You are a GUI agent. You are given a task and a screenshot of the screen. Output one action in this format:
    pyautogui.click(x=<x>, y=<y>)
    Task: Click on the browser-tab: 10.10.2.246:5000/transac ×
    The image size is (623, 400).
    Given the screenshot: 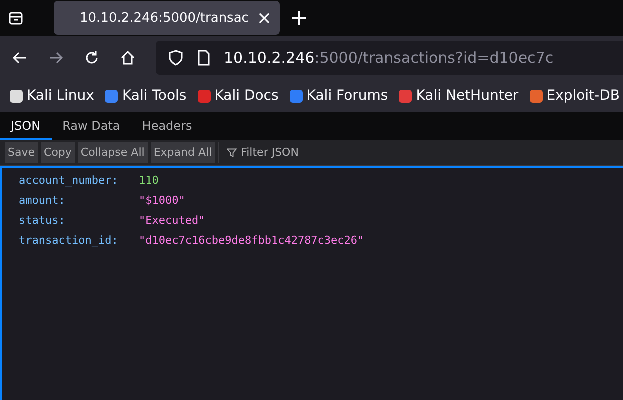 What is the action you would take?
    pyautogui.click(x=167, y=18)
    